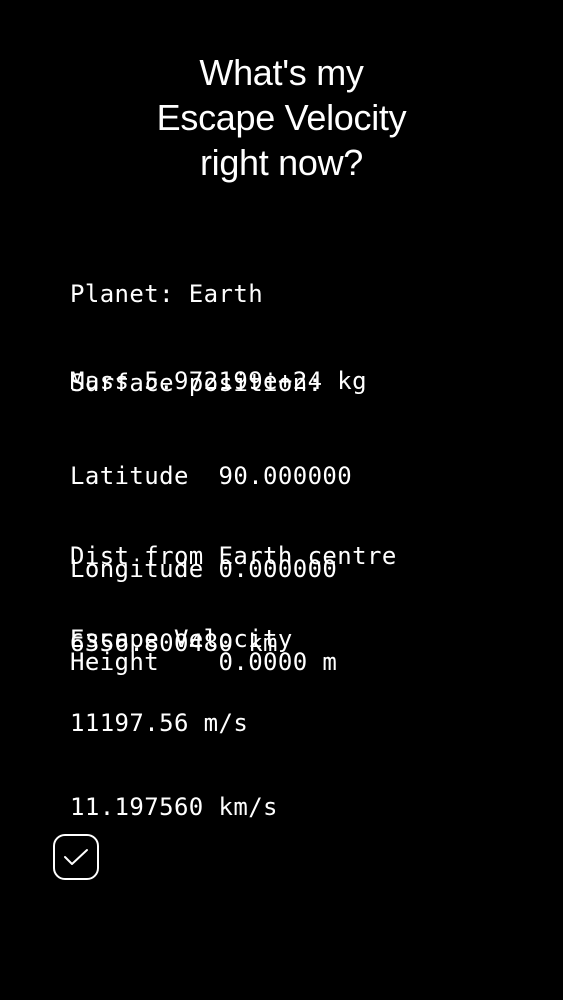 The height and width of the screenshot is (1000, 563). Describe the element at coordinates (281, 72) in the screenshot. I see `title-line-1: What's my` at that location.